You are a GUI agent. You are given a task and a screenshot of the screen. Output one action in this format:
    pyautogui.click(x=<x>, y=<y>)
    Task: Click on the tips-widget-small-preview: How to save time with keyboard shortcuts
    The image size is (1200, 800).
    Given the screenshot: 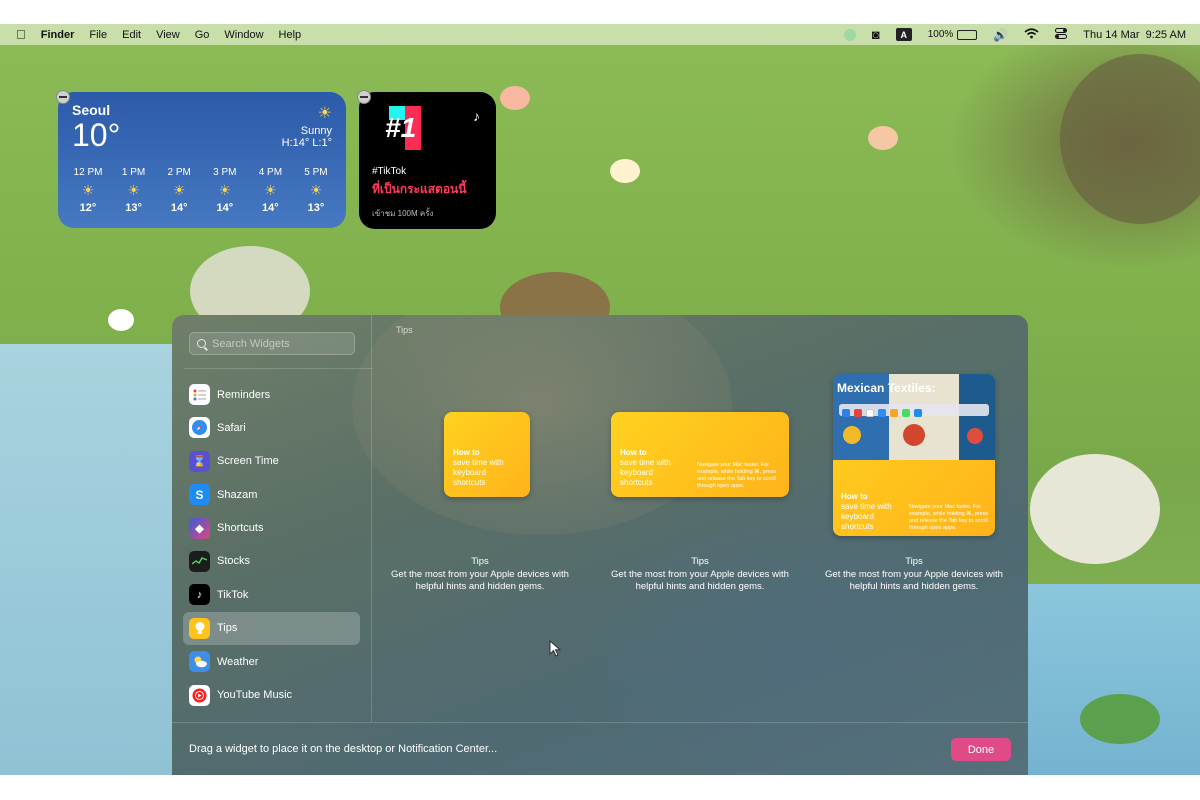 What is the action you would take?
    pyautogui.click(x=487, y=454)
    